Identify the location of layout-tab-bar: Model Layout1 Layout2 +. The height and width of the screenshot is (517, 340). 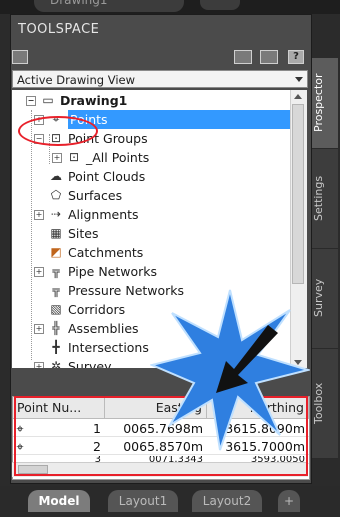
(170, 501).